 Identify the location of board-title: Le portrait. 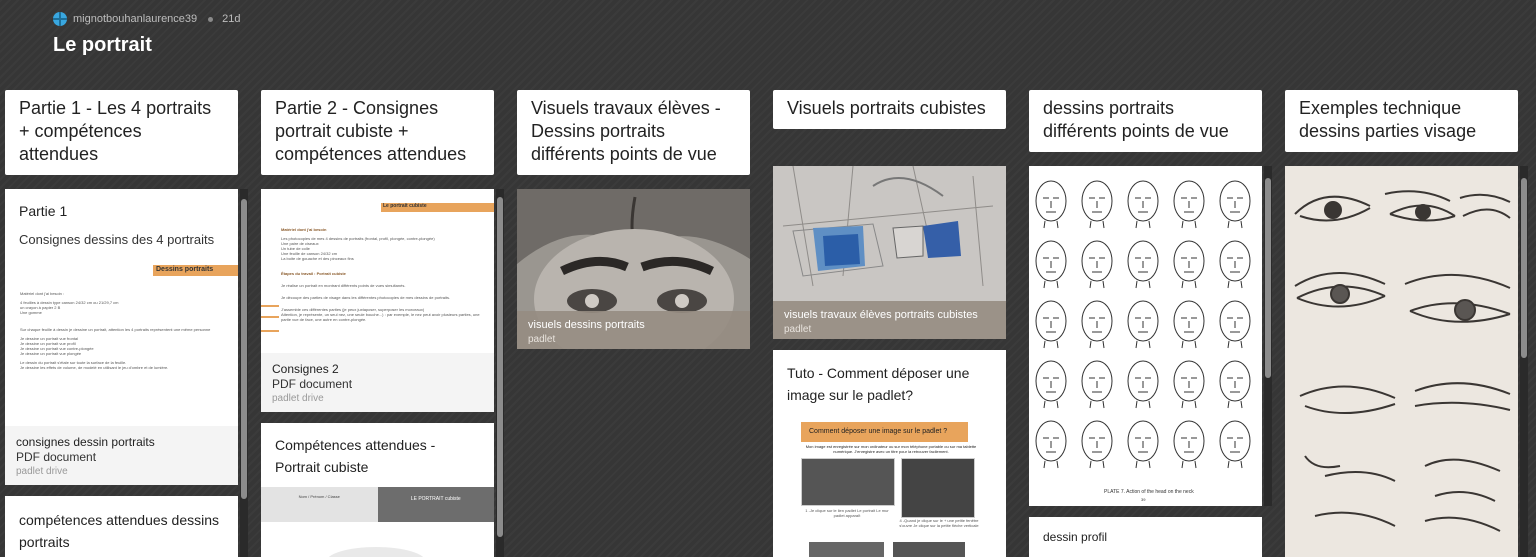
(102, 45).